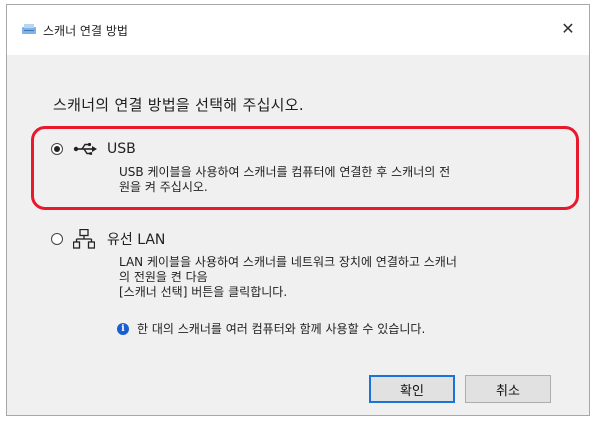 The height and width of the screenshot is (425, 598). Describe the element at coordinates (29, 29) in the screenshot. I see `scanner-app-icon` at that location.